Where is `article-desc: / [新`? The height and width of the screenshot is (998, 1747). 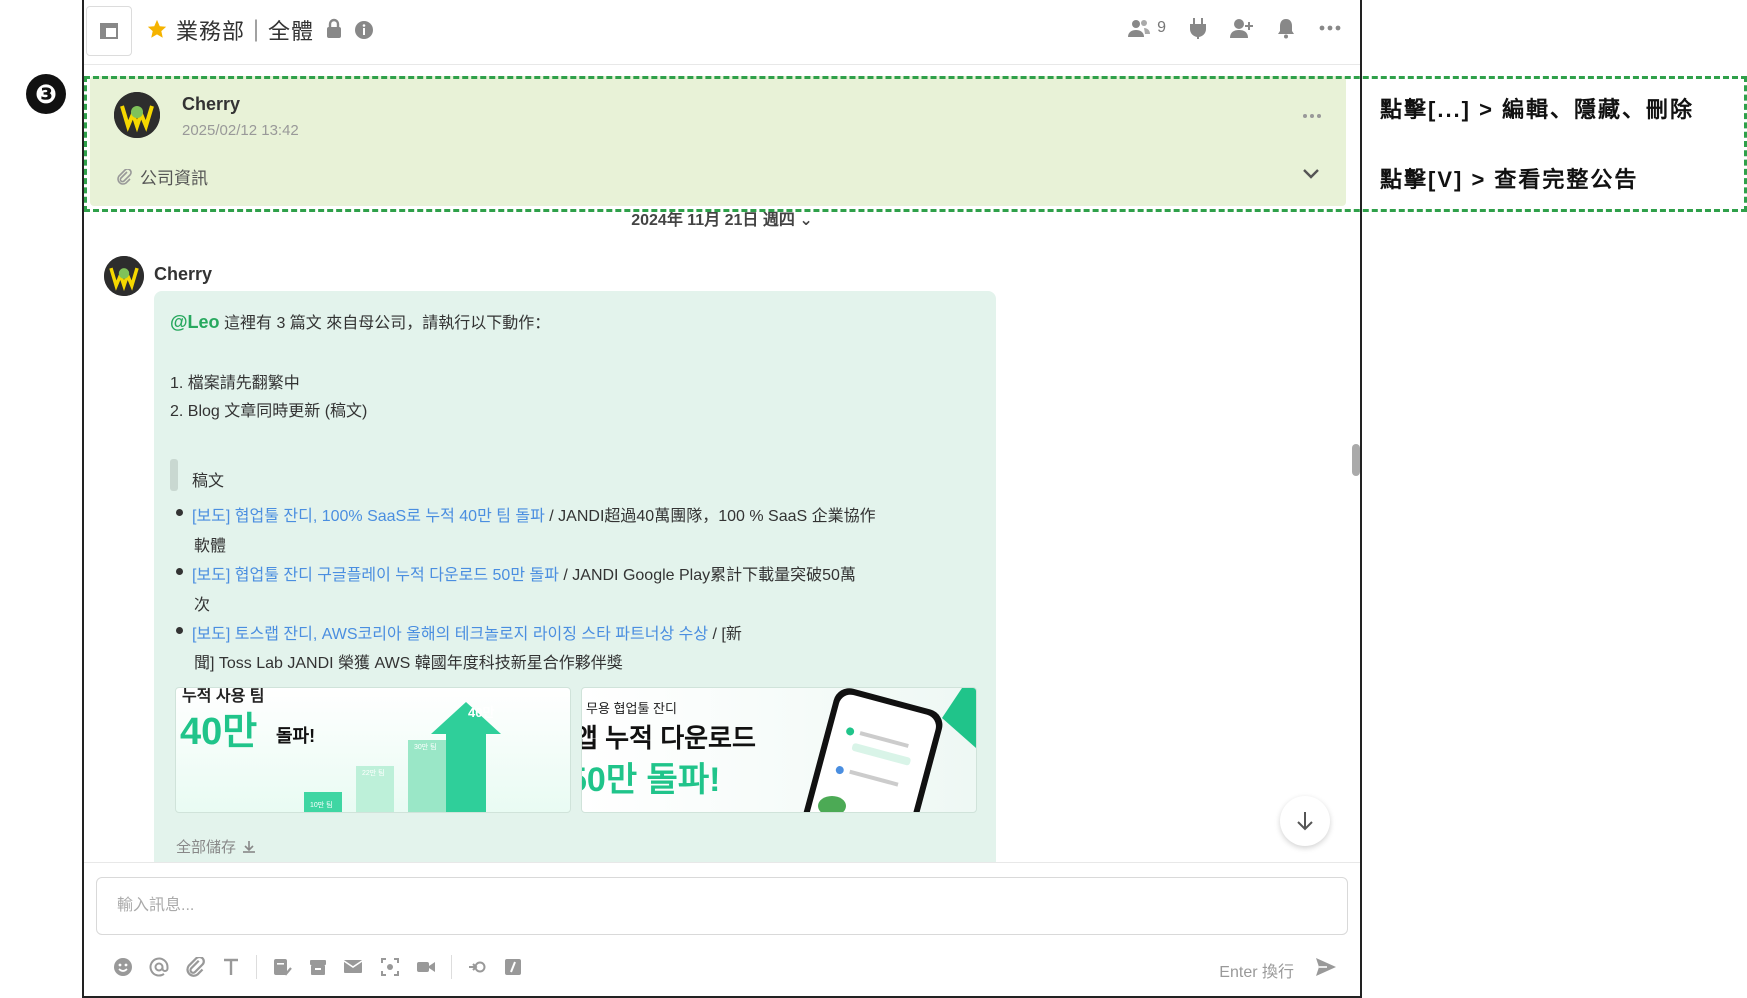 article-desc: / [新 is located at coordinates (725, 634).